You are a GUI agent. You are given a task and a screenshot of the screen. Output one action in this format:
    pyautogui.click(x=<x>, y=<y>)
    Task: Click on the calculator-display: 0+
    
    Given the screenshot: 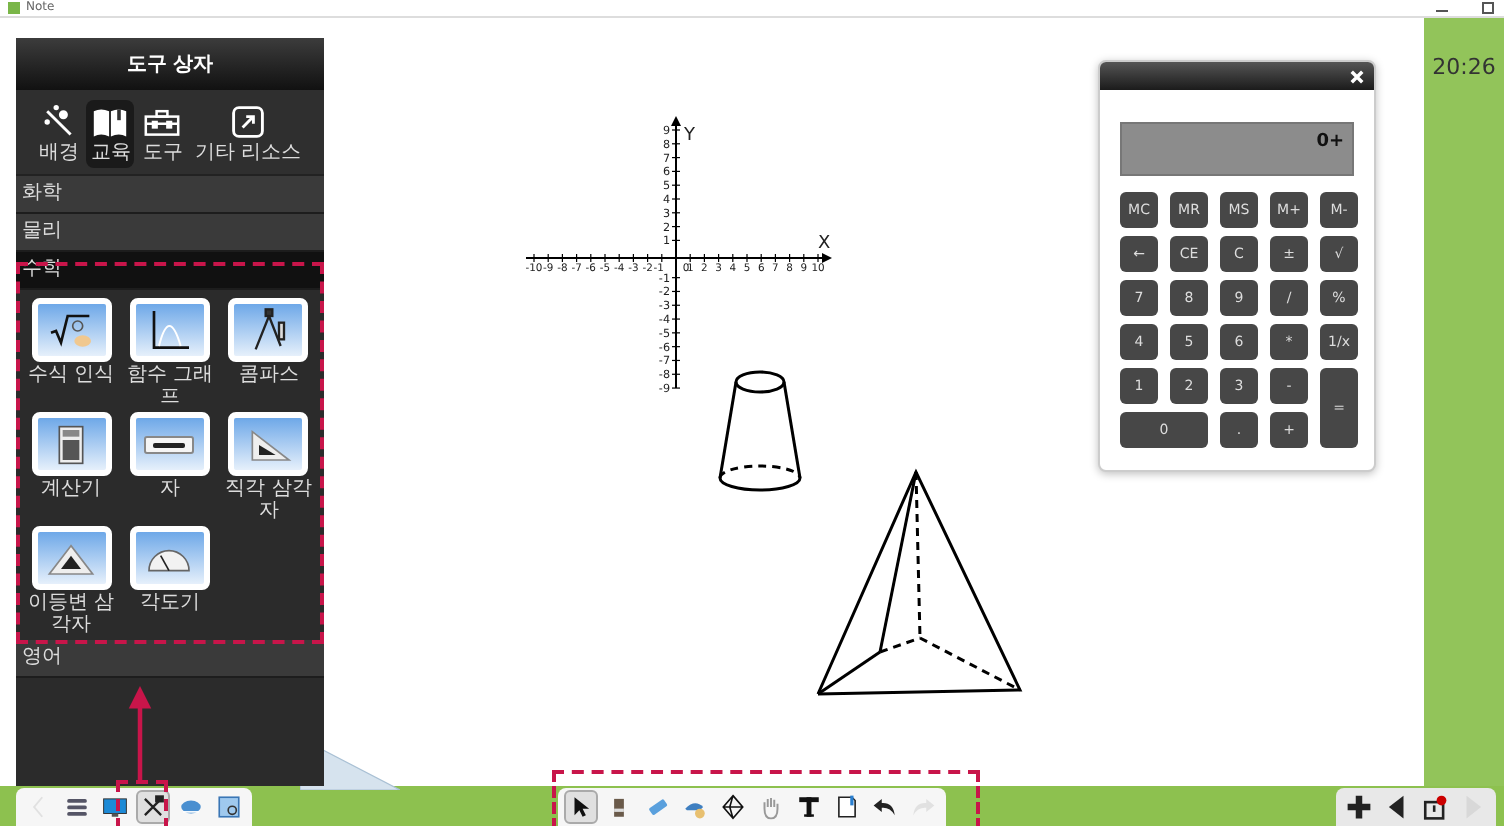 What is the action you would take?
    pyautogui.click(x=1237, y=149)
    